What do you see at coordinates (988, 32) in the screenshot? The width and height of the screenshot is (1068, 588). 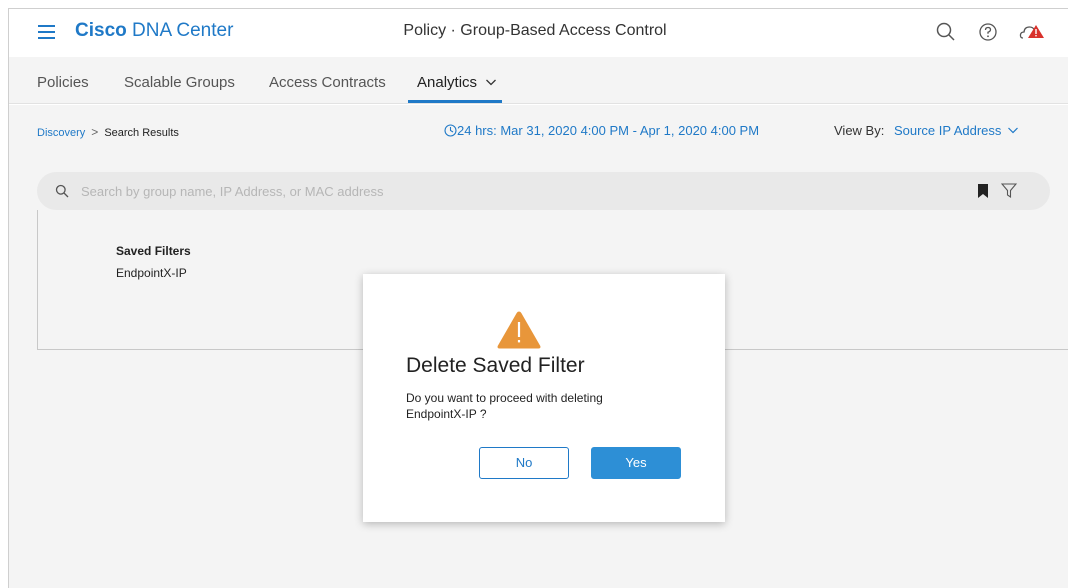 I see `help-icon` at bounding box center [988, 32].